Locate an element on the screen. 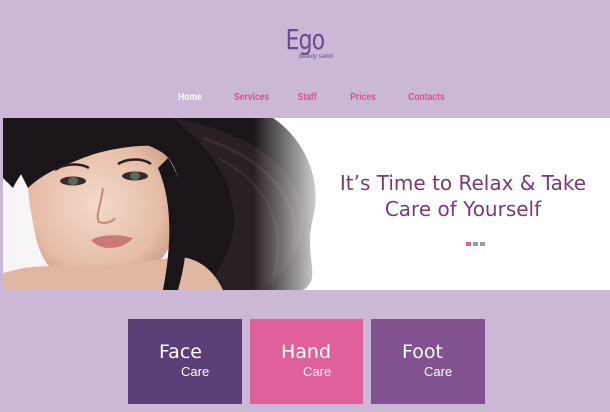  card-title: Foot is located at coordinates (422, 352).